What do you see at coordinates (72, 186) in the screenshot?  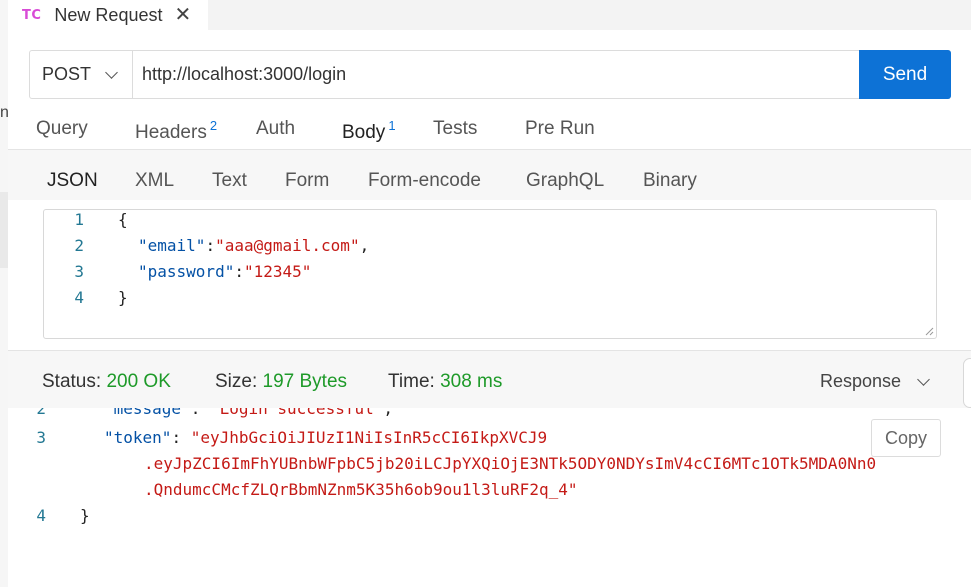 I see `body-type-json: JSON` at bounding box center [72, 186].